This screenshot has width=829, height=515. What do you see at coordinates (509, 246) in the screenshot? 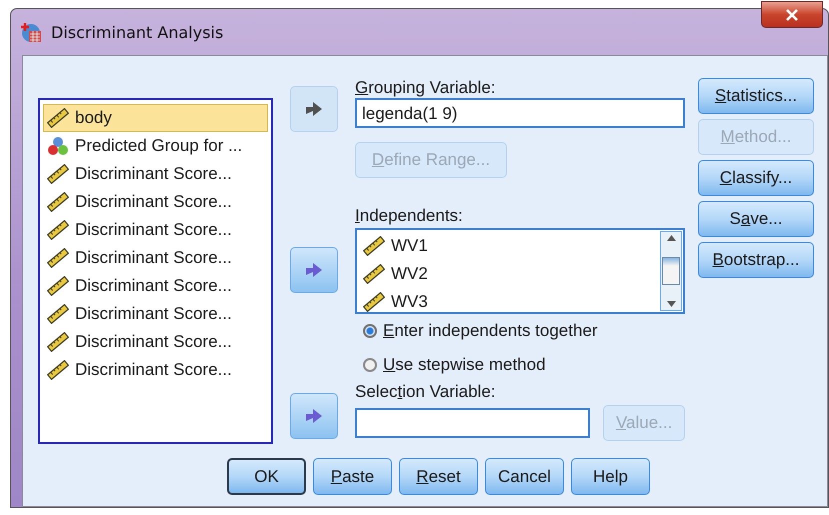
I see `variable-item: WV1` at bounding box center [509, 246].